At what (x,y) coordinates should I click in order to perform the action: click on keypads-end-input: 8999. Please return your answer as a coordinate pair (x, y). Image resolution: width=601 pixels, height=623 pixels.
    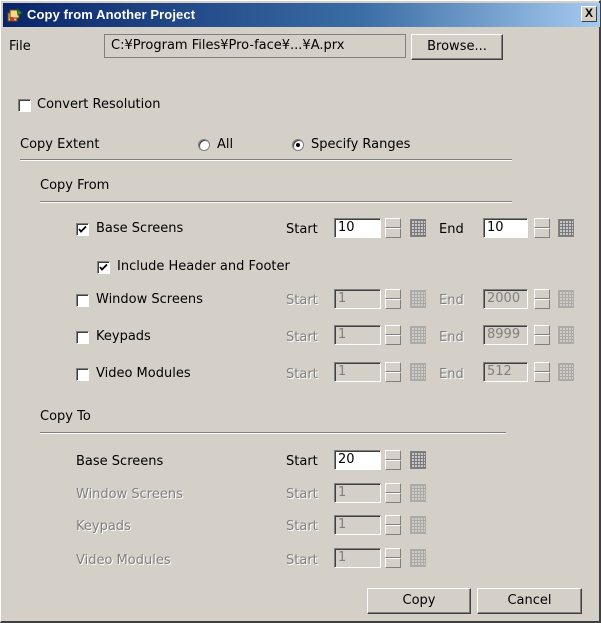
    Looking at the image, I should click on (505, 335).